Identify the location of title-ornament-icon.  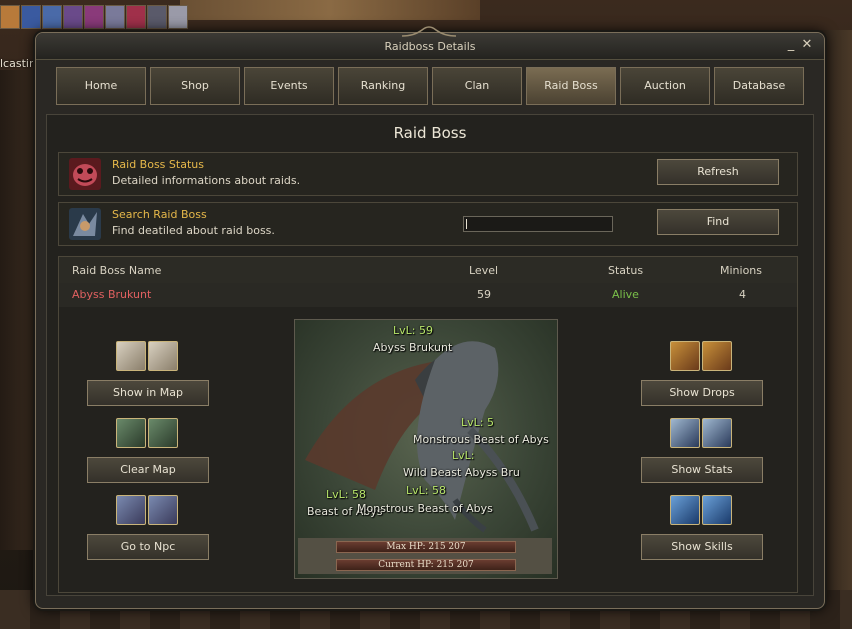
(429, 31).